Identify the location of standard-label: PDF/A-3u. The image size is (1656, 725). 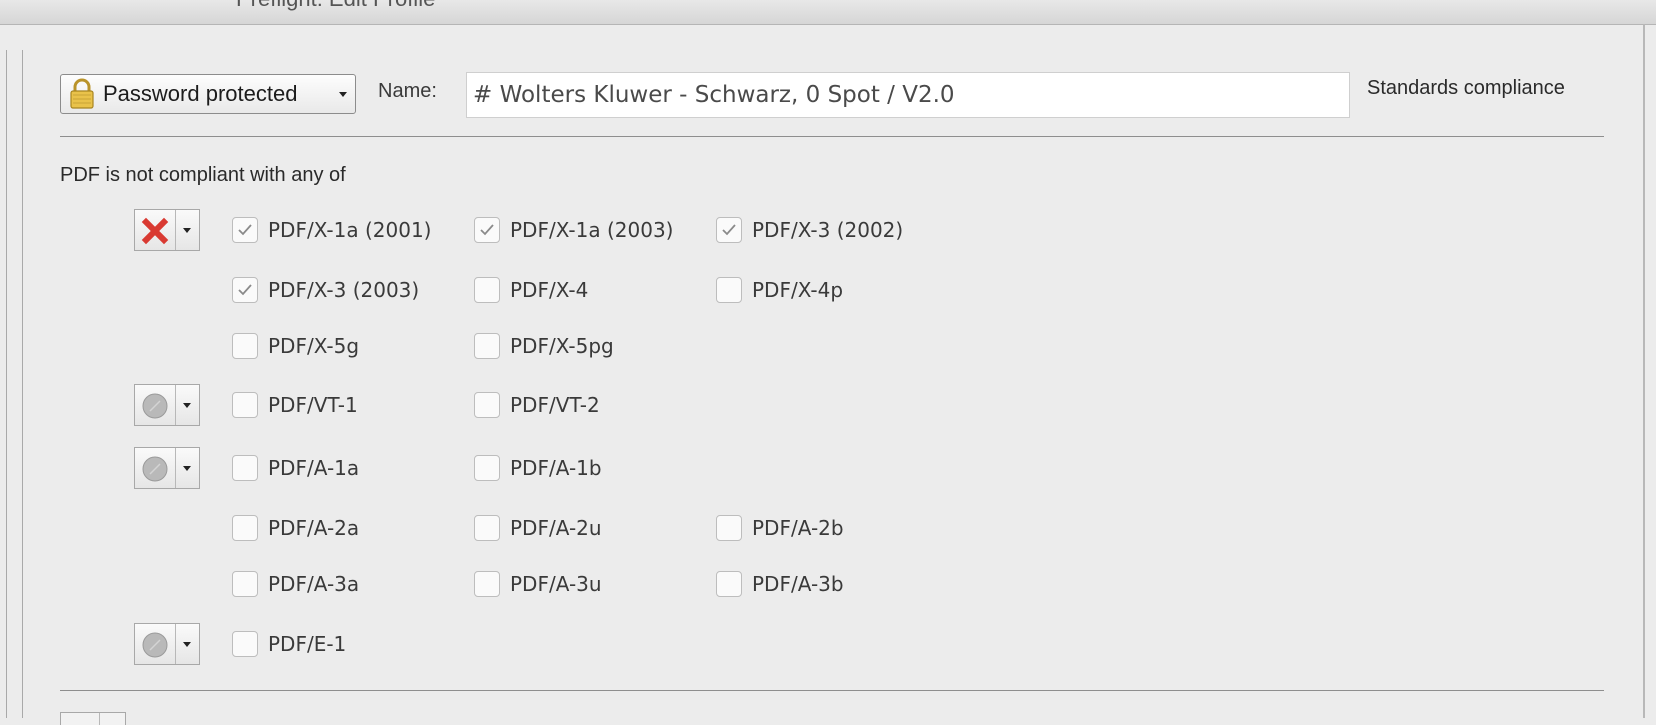
(556, 584).